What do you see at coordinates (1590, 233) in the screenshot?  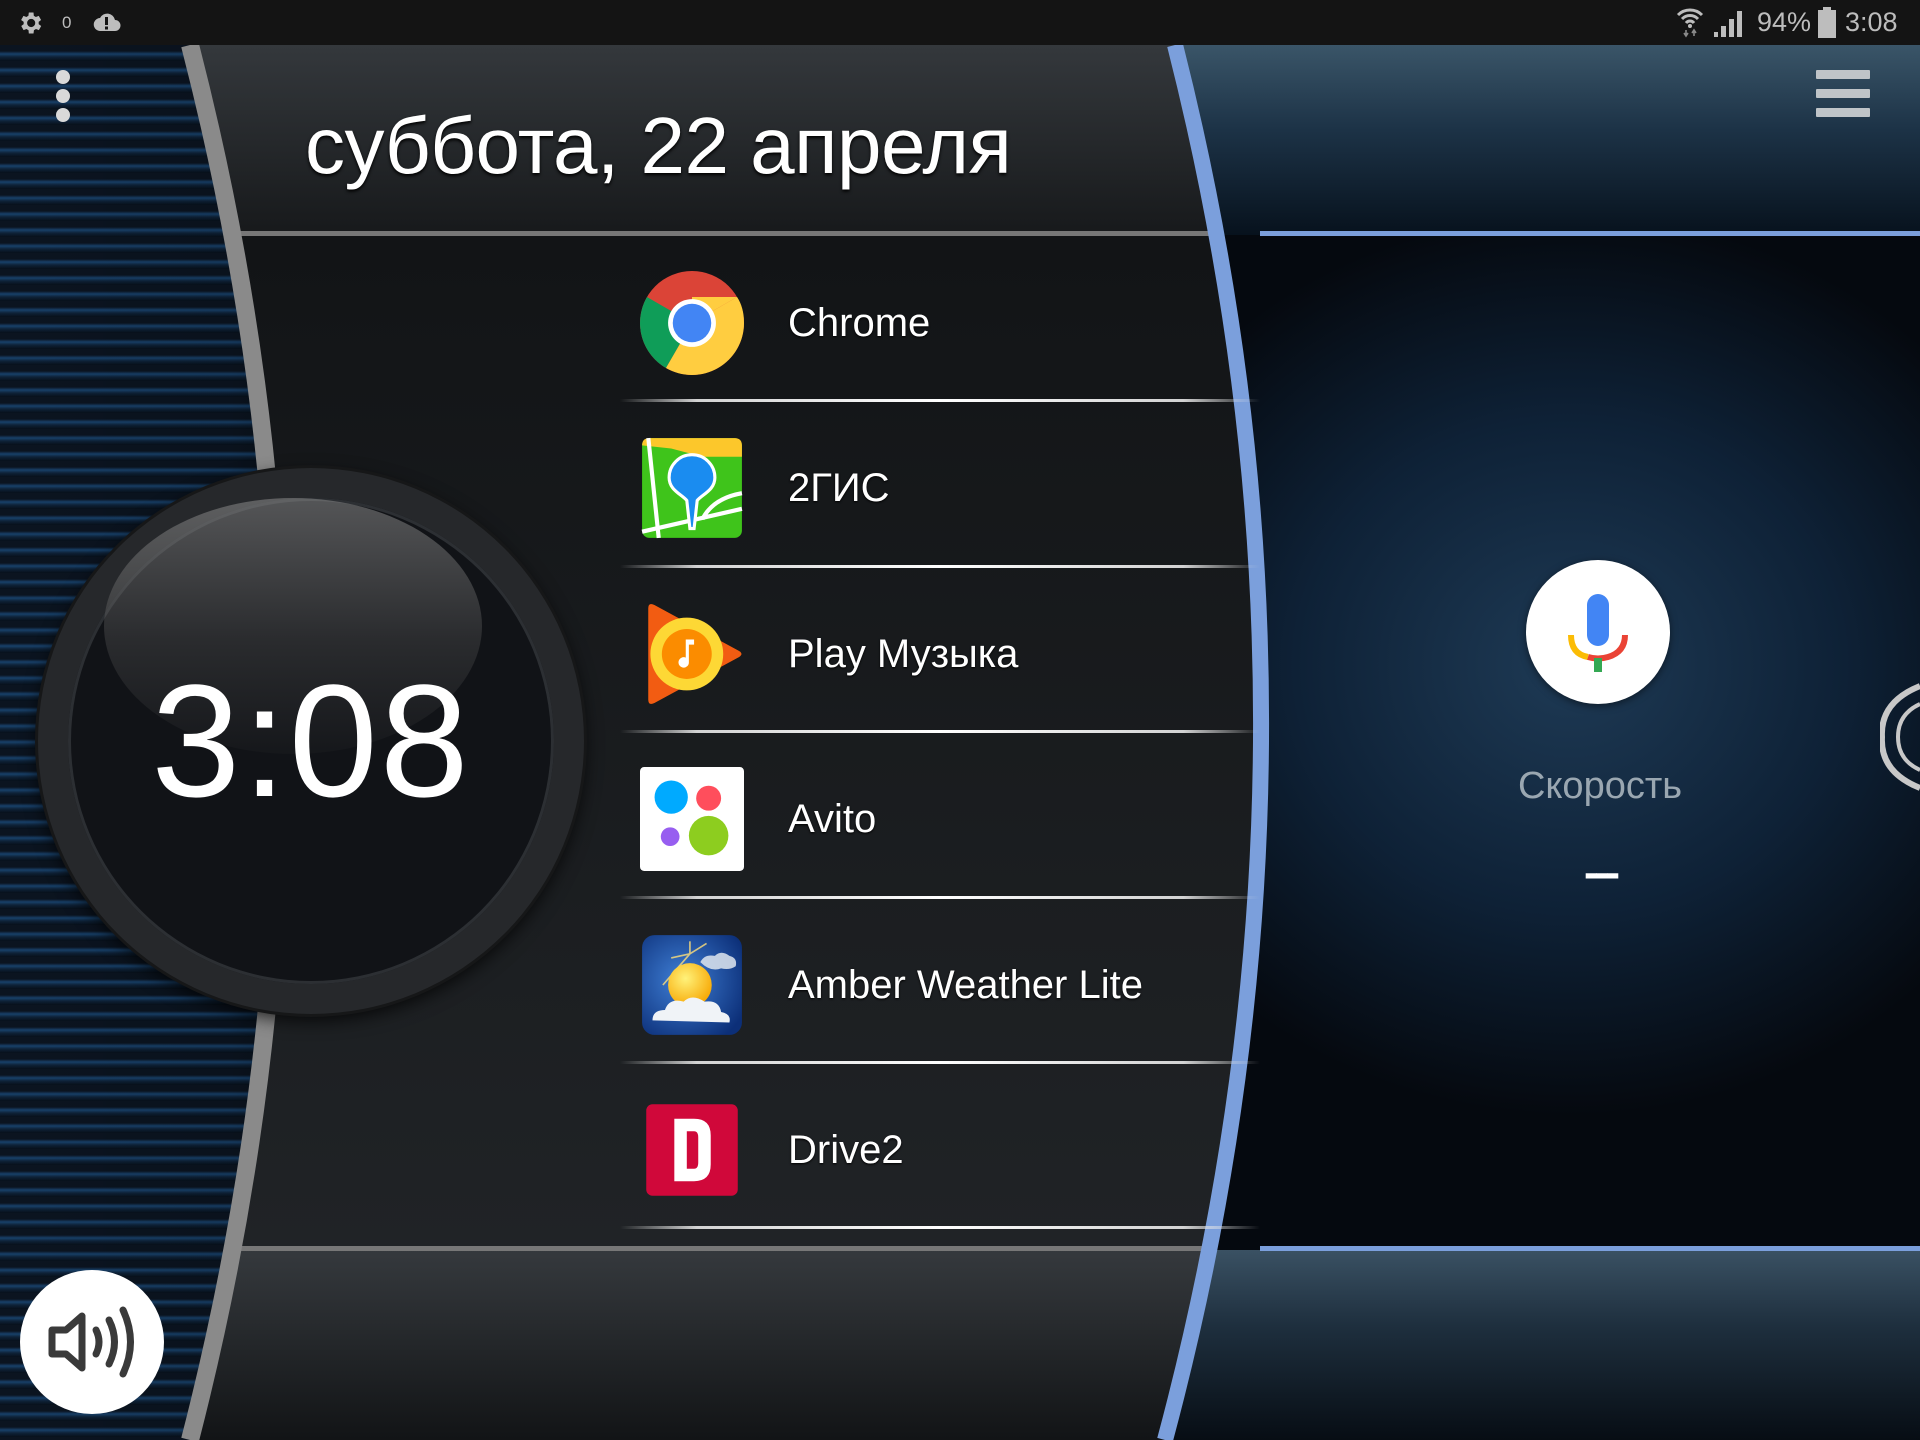 I see `accent-line-top` at bounding box center [1590, 233].